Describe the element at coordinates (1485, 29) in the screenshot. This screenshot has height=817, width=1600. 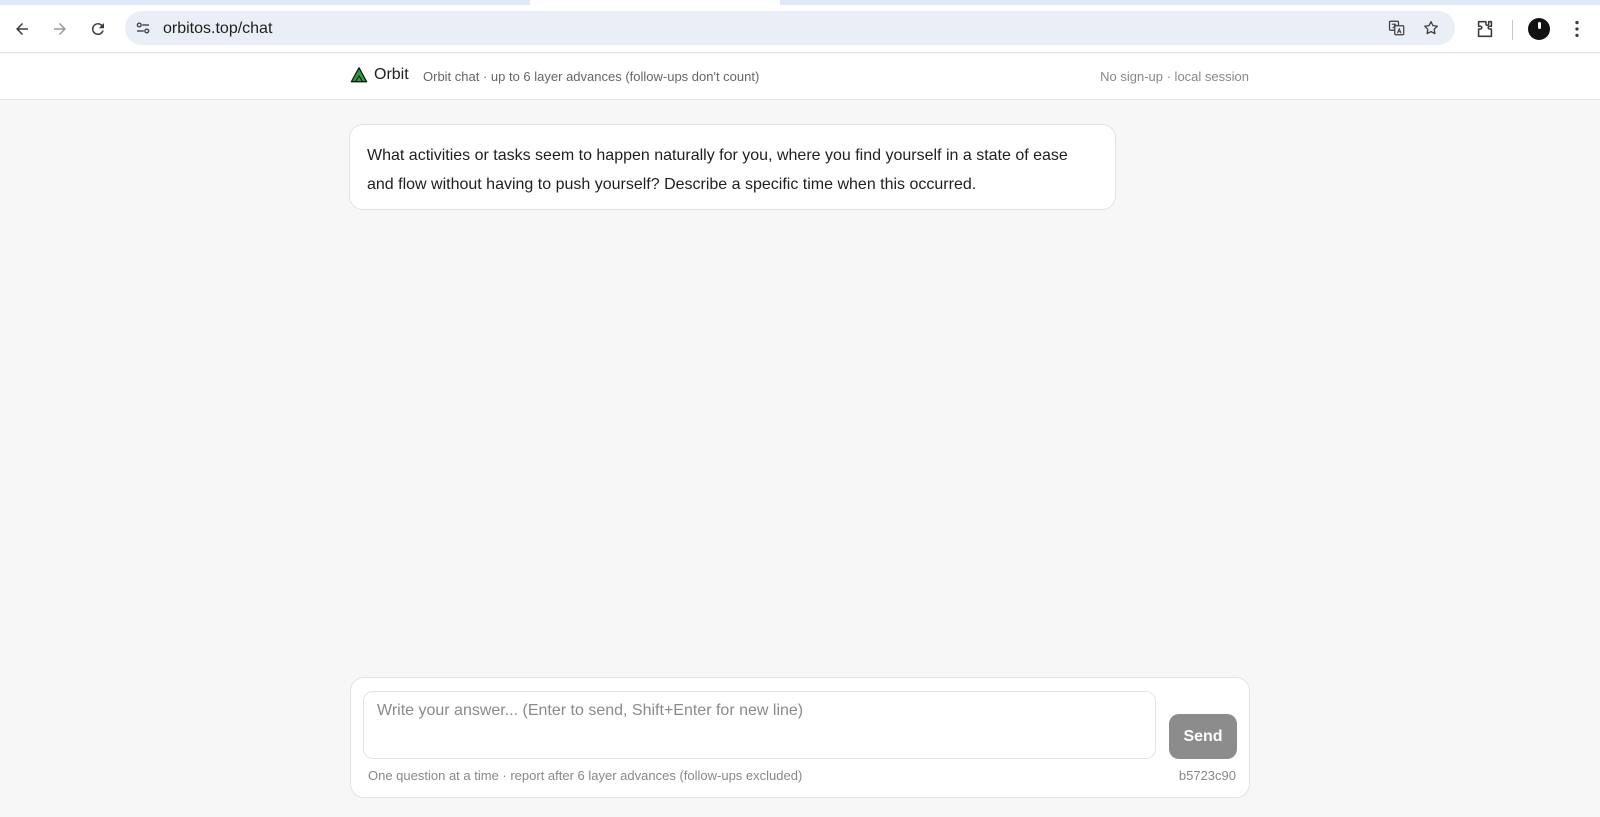
I see `extensions-icon` at that location.